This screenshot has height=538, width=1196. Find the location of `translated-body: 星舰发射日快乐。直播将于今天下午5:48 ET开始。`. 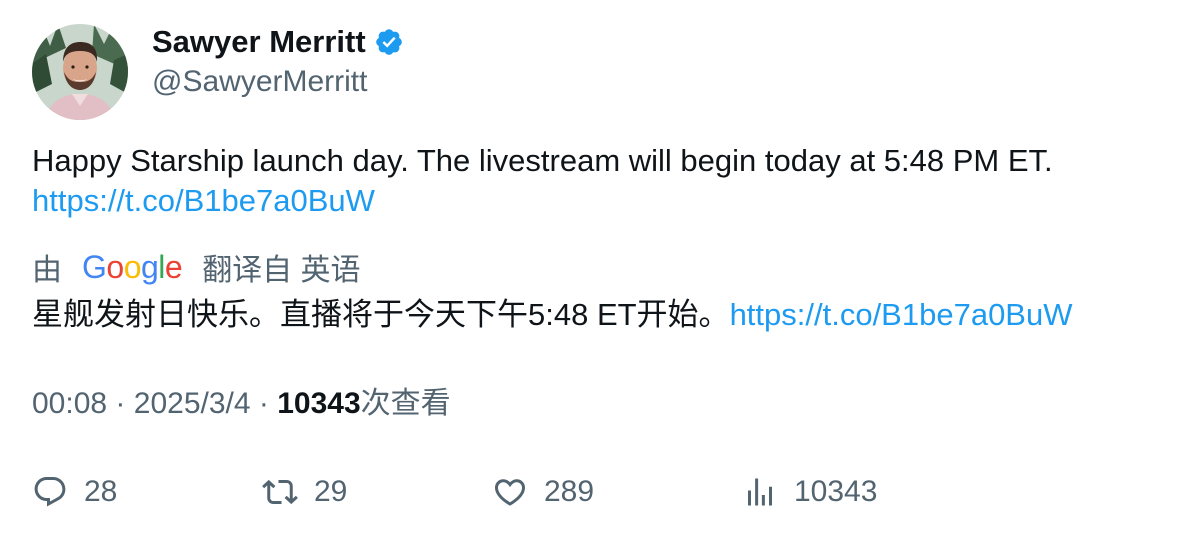

translated-body: 星舰发射日快乐。直播将于今天下午5:48 ET开始。 is located at coordinates (381, 314).